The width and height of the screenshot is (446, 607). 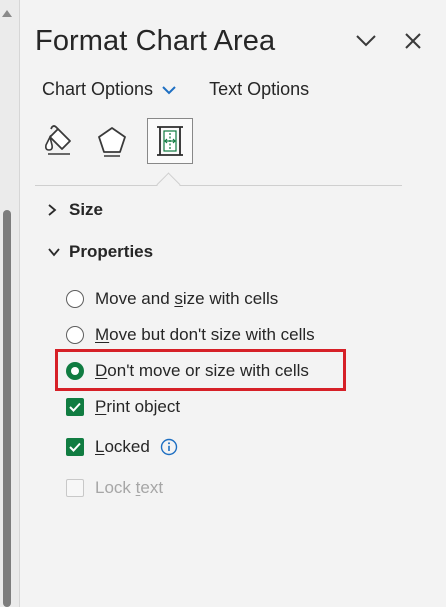 I want to click on pane-title: Format Chart Area, so click(x=155, y=41).